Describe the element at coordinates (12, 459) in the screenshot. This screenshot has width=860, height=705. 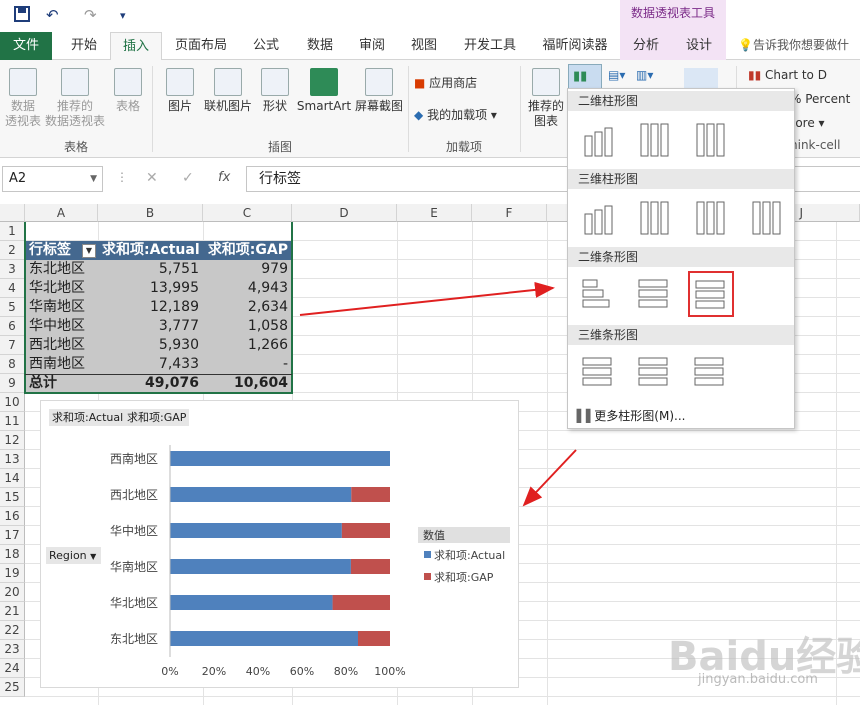
I see `row-header: 13` at that location.